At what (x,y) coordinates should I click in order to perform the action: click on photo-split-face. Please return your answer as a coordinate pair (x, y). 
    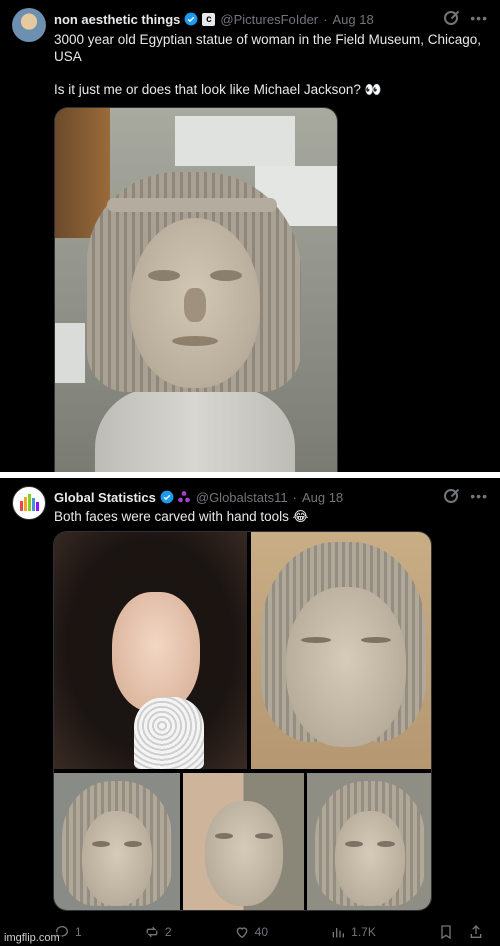
    Looking at the image, I should click on (243, 841).